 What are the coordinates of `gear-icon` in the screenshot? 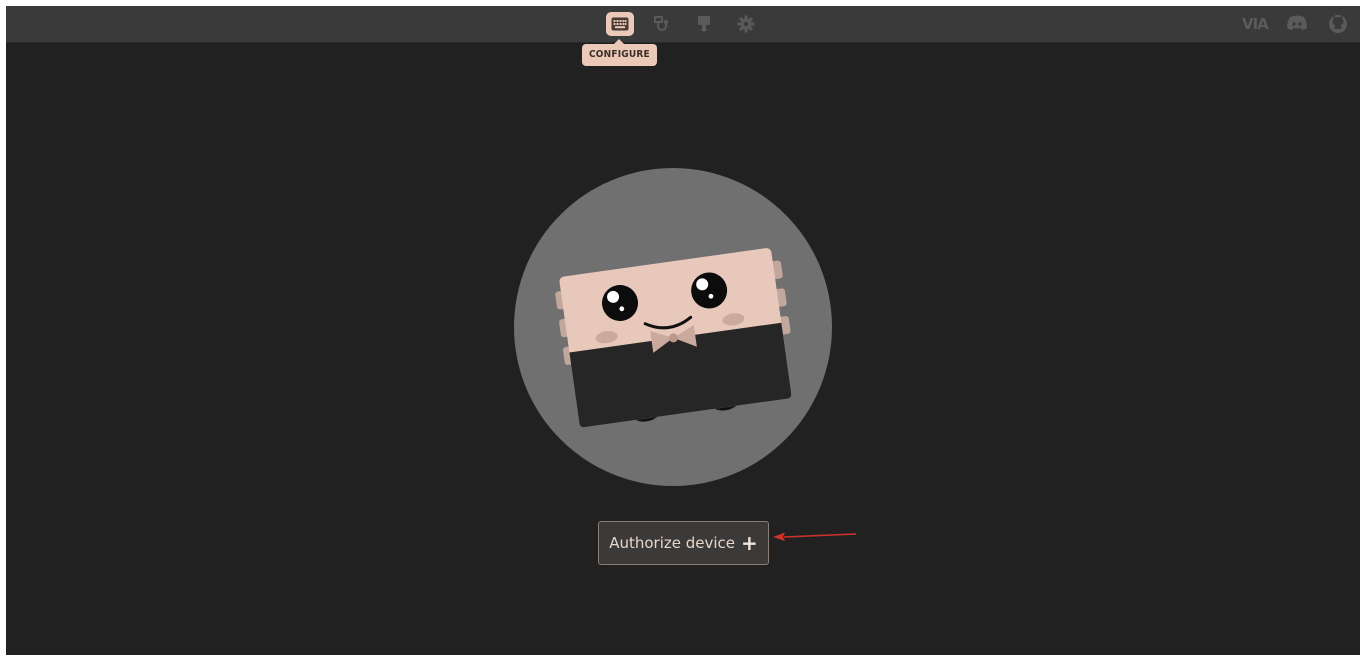 It's located at (746, 24).